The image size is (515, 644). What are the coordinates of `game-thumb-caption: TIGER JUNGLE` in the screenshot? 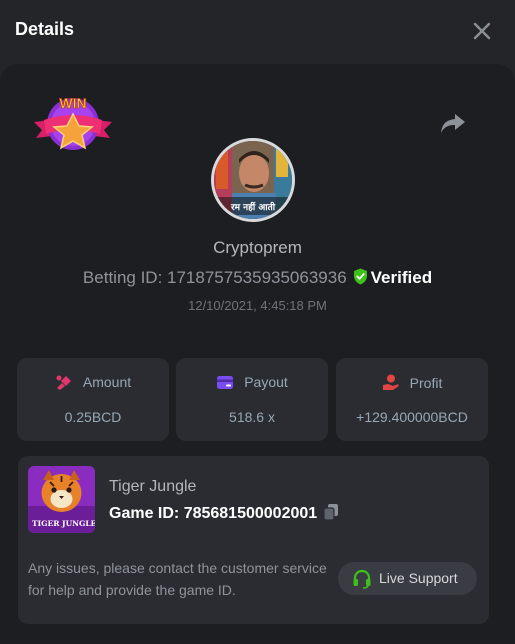 It's located at (63, 523).